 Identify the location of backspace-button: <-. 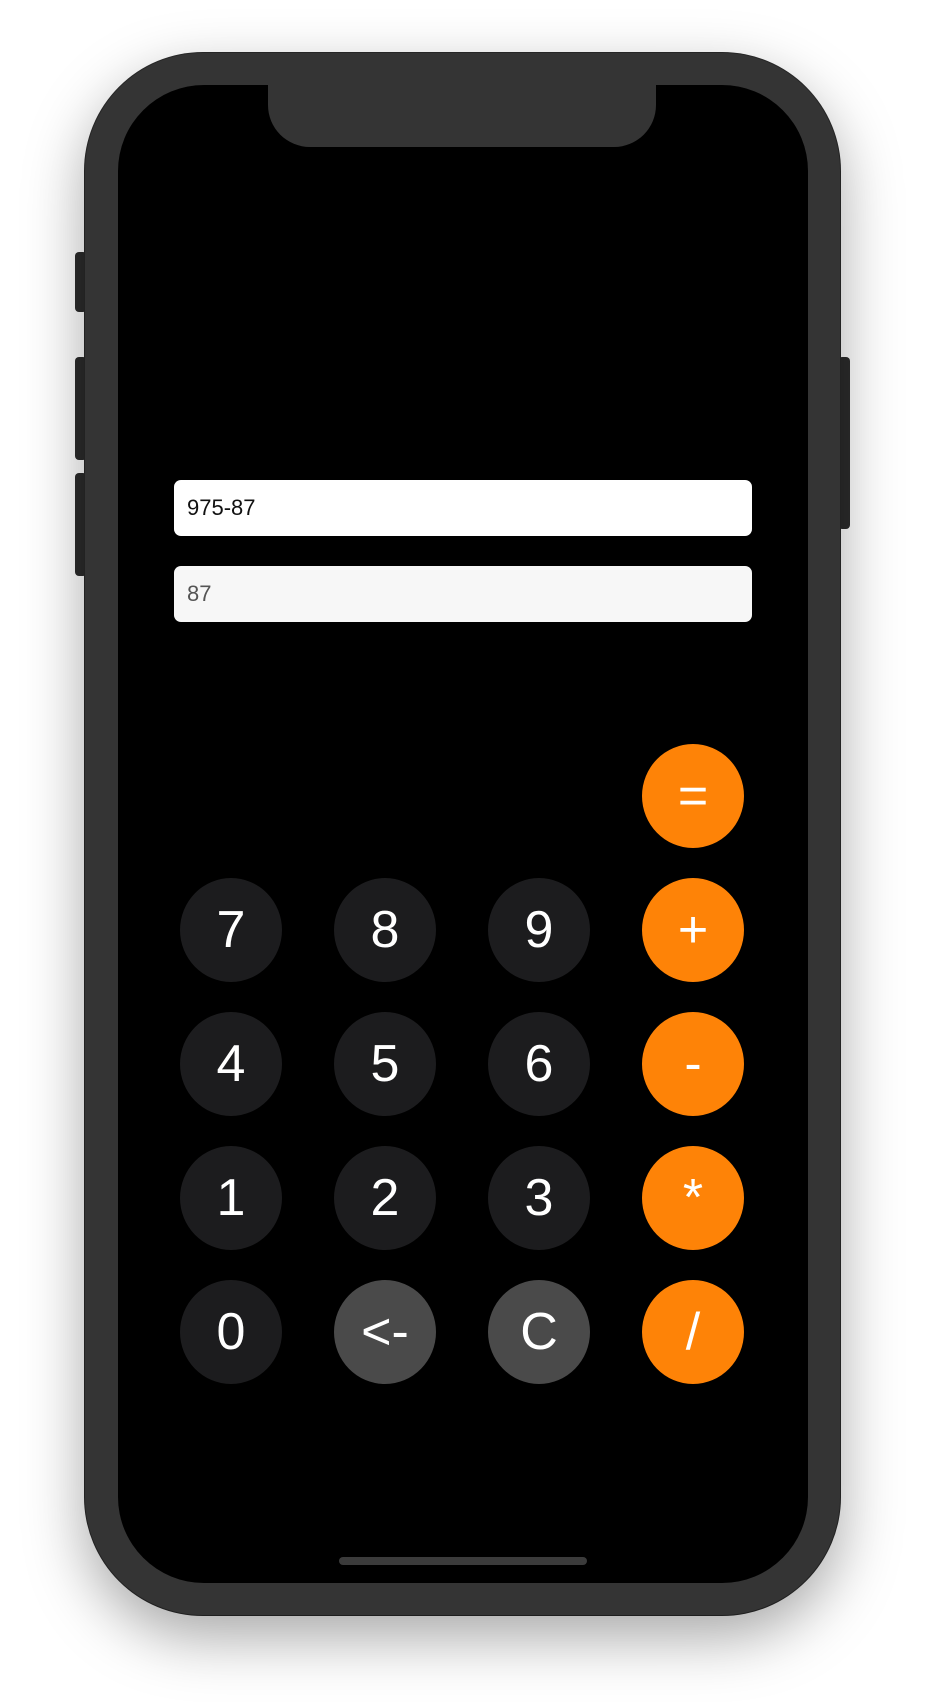
(385, 1332).